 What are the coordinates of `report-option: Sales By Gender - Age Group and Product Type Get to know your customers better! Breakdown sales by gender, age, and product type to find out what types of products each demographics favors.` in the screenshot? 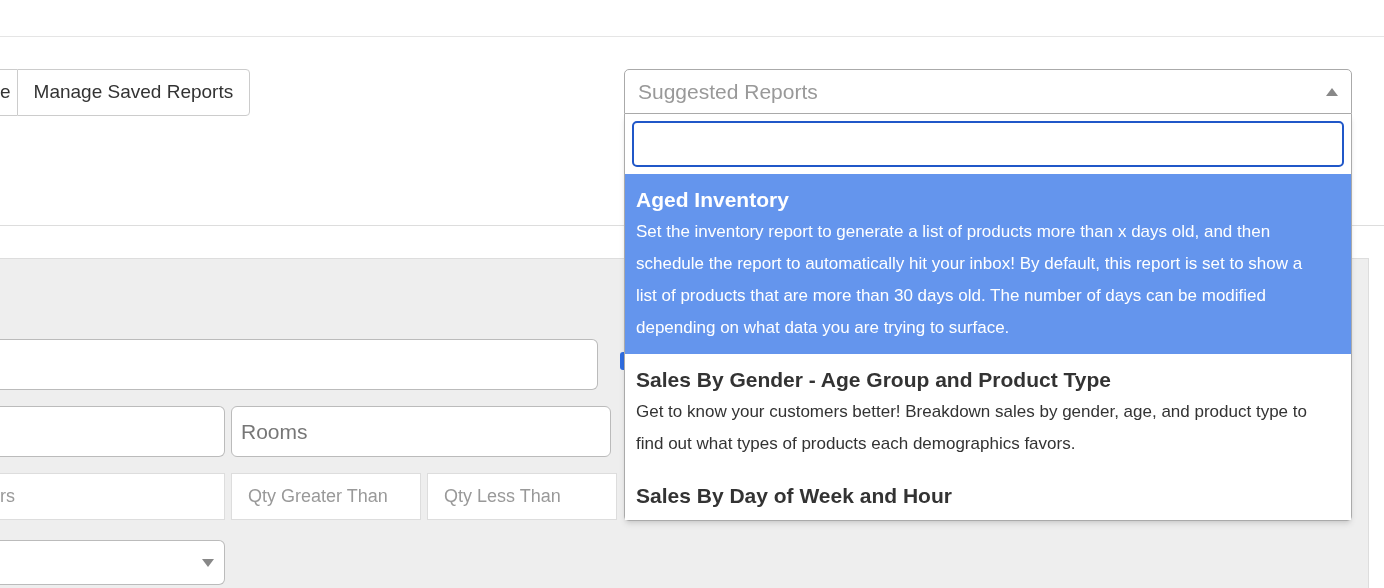 It's located at (988, 412).